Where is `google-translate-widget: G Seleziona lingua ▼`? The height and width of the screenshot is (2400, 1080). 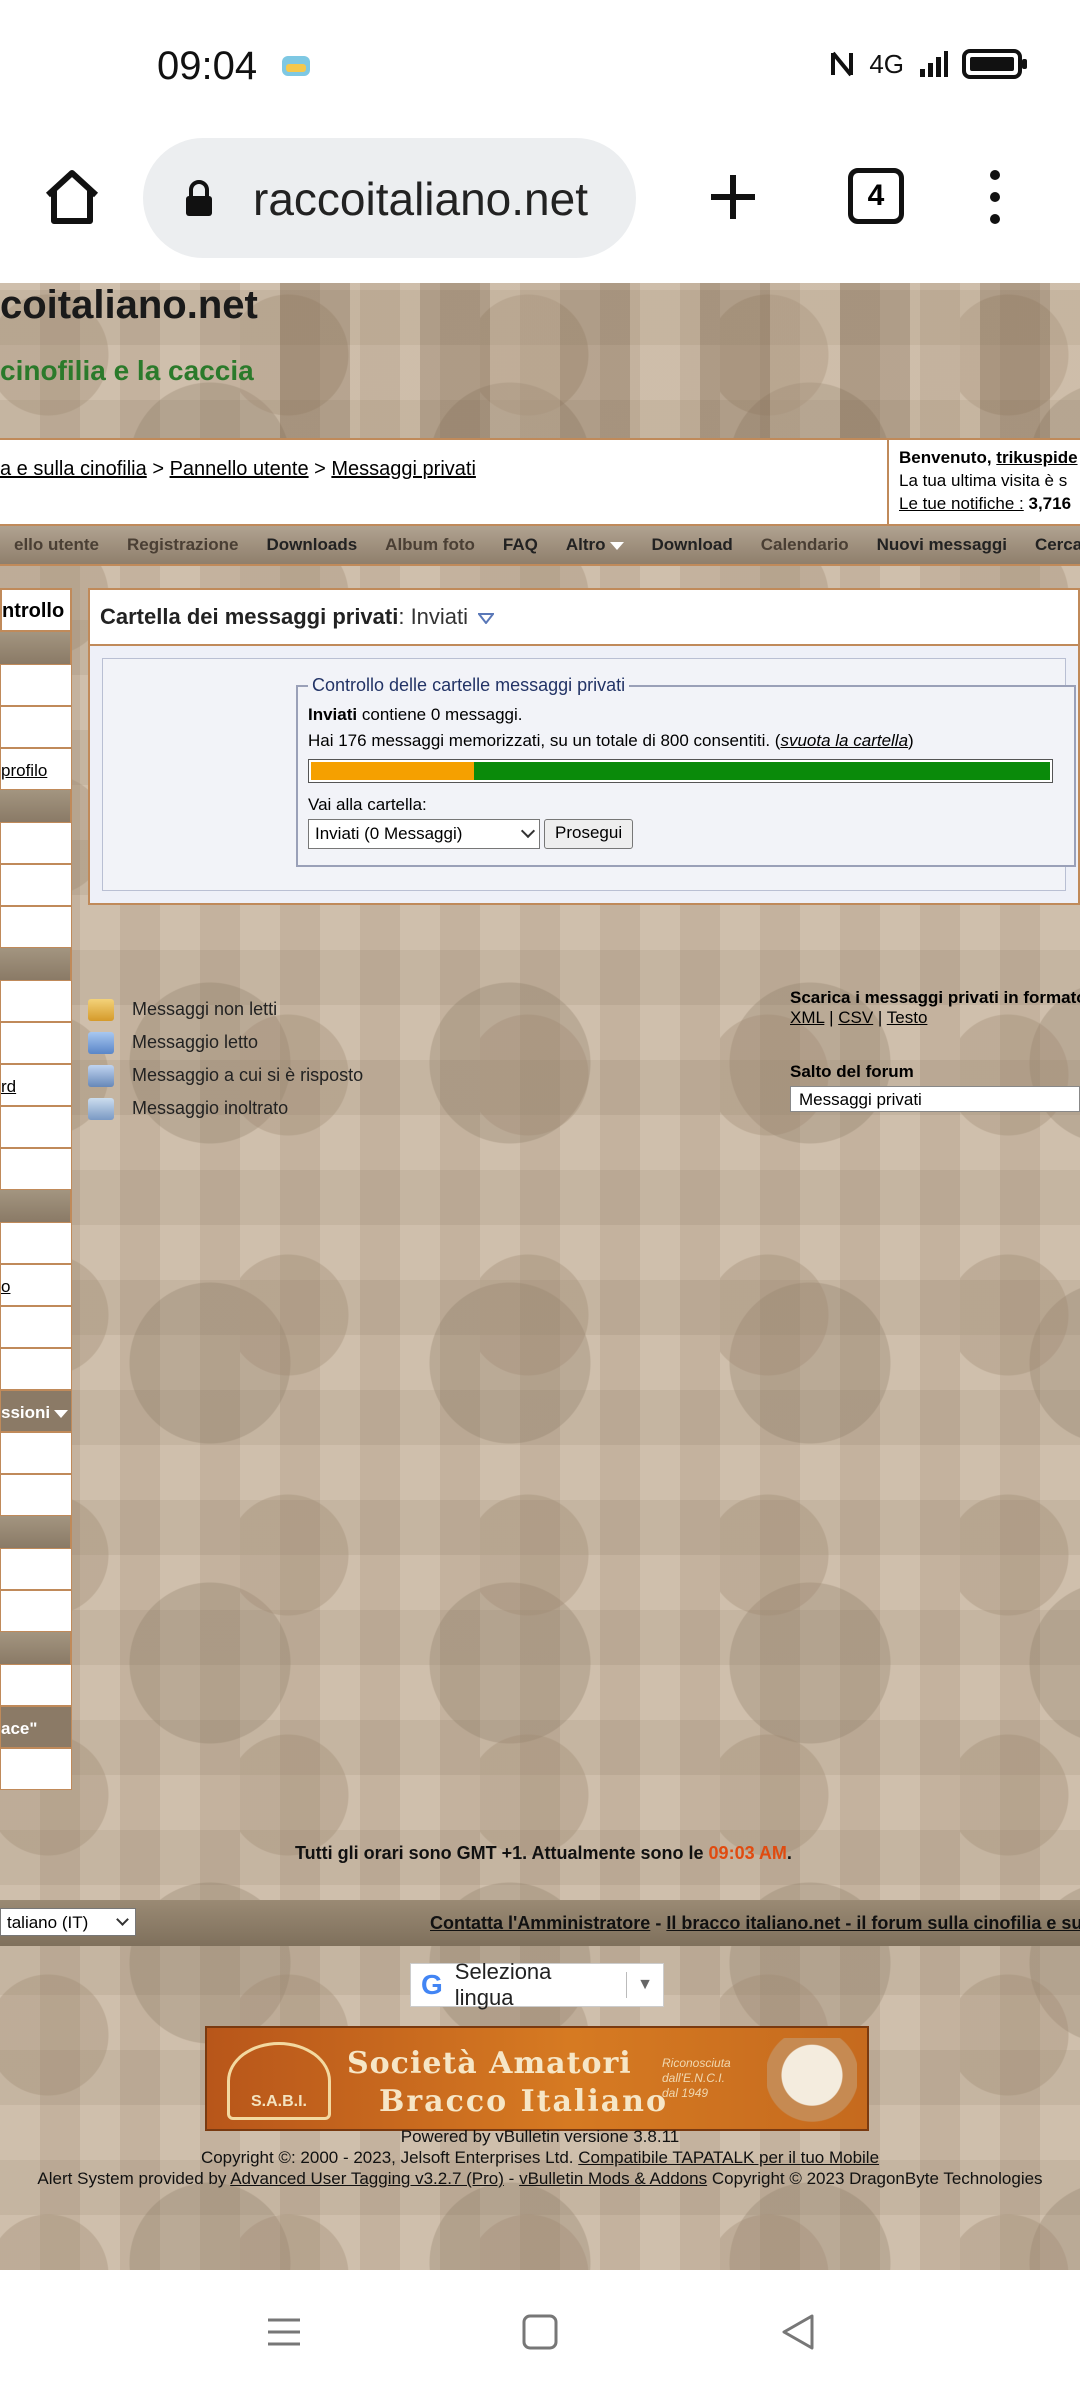 google-translate-widget: G Seleziona lingua ▼ is located at coordinates (537, 1984).